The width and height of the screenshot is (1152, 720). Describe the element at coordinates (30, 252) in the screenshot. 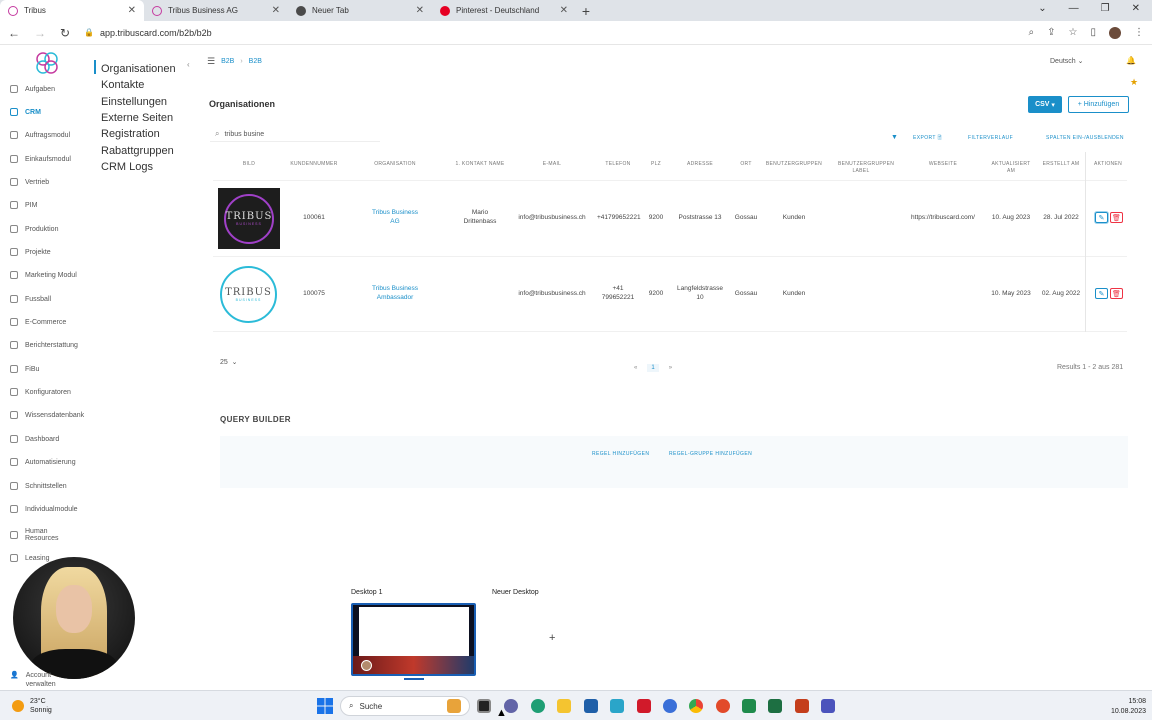

I see `sidebar-item: Projekte` at that location.